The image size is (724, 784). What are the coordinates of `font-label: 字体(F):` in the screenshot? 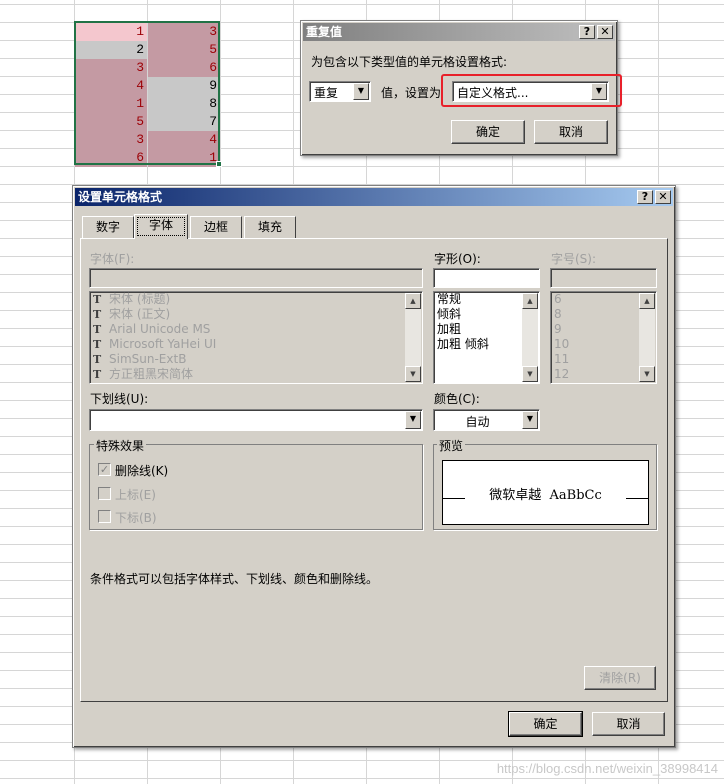 It's located at (112, 259).